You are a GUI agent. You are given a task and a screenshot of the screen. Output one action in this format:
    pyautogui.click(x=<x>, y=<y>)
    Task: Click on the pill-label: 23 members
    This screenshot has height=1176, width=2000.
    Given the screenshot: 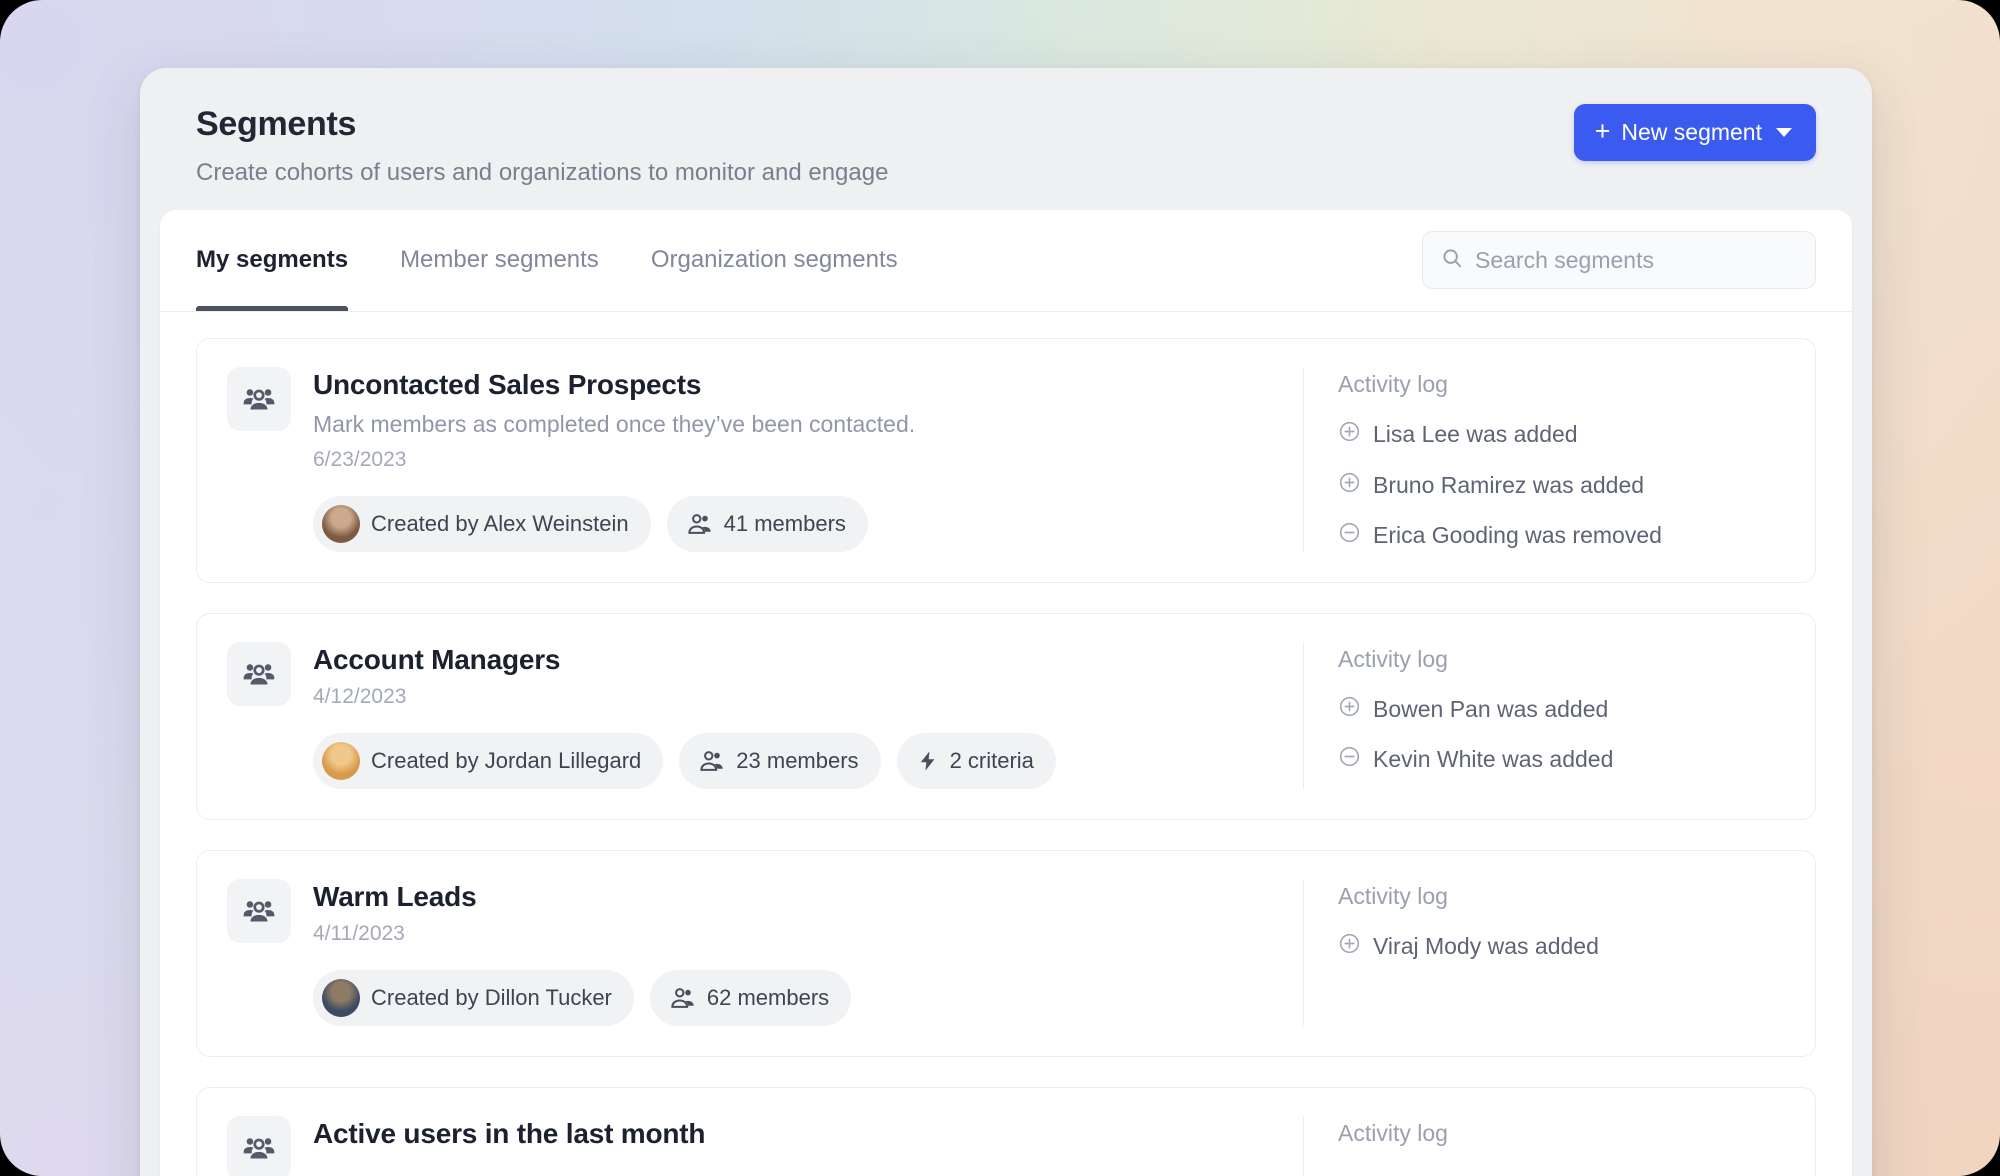 What is the action you would take?
    pyautogui.click(x=797, y=760)
    